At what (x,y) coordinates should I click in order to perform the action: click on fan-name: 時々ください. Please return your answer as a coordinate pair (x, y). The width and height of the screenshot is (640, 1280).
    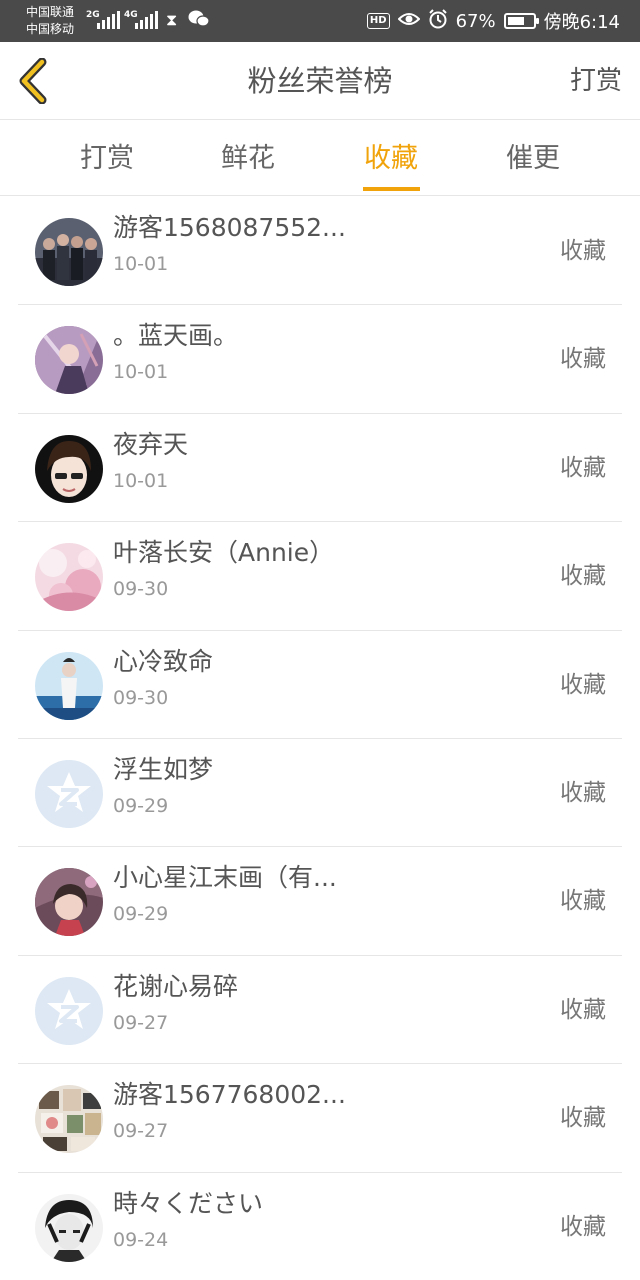
    Looking at the image, I should click on (188, 1203).